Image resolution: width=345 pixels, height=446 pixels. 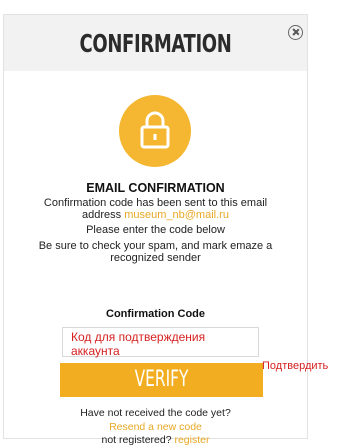 I want to click on dialog-title: CONFIRMATION, so click(x=155, y=43).